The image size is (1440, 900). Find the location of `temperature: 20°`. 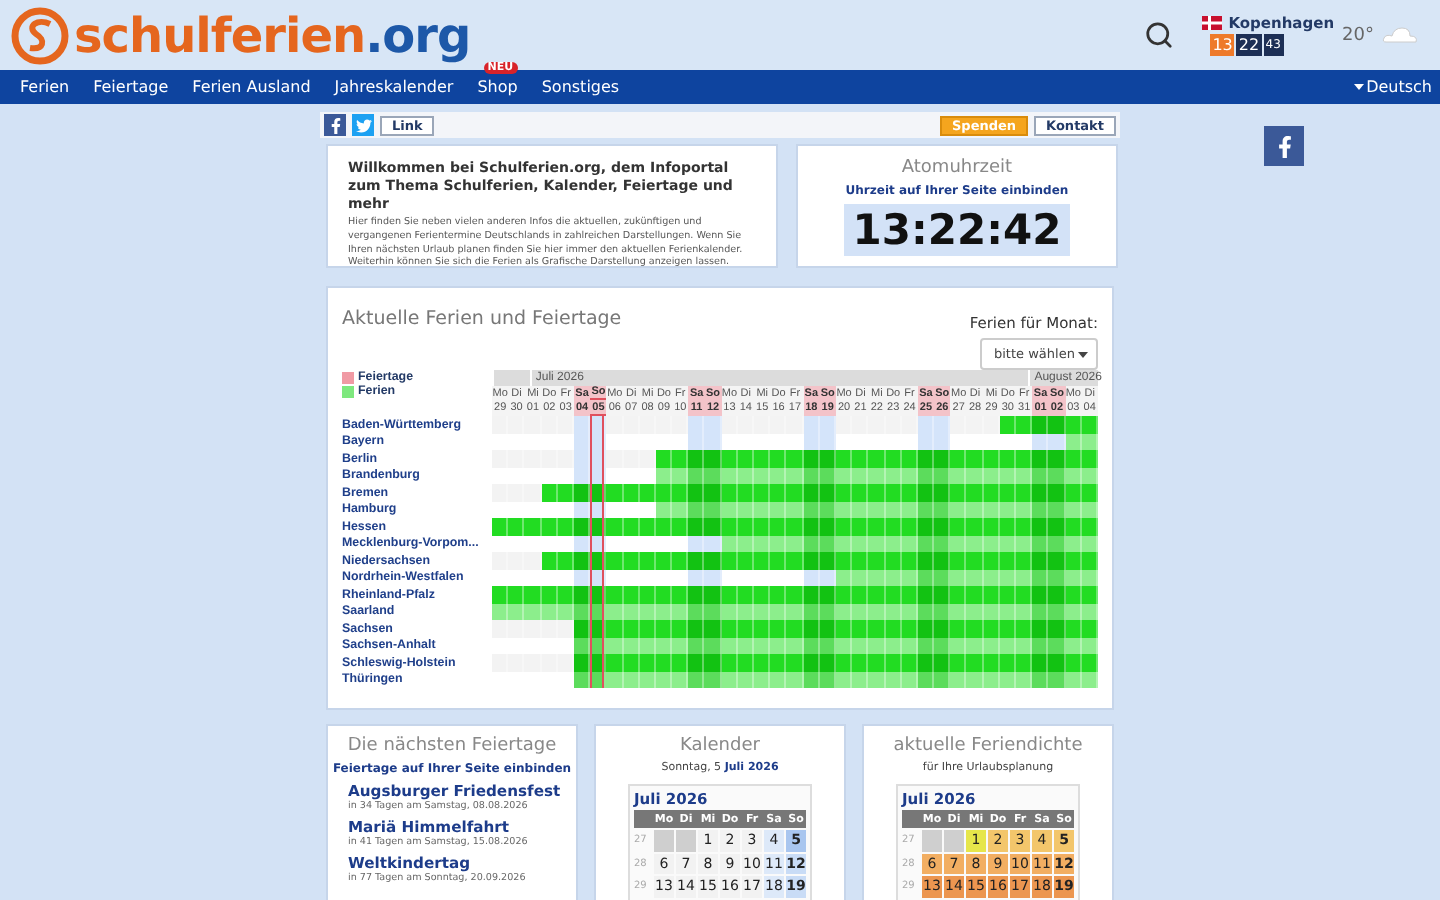

temperature: 20° is located at coordinates (1358, 35).